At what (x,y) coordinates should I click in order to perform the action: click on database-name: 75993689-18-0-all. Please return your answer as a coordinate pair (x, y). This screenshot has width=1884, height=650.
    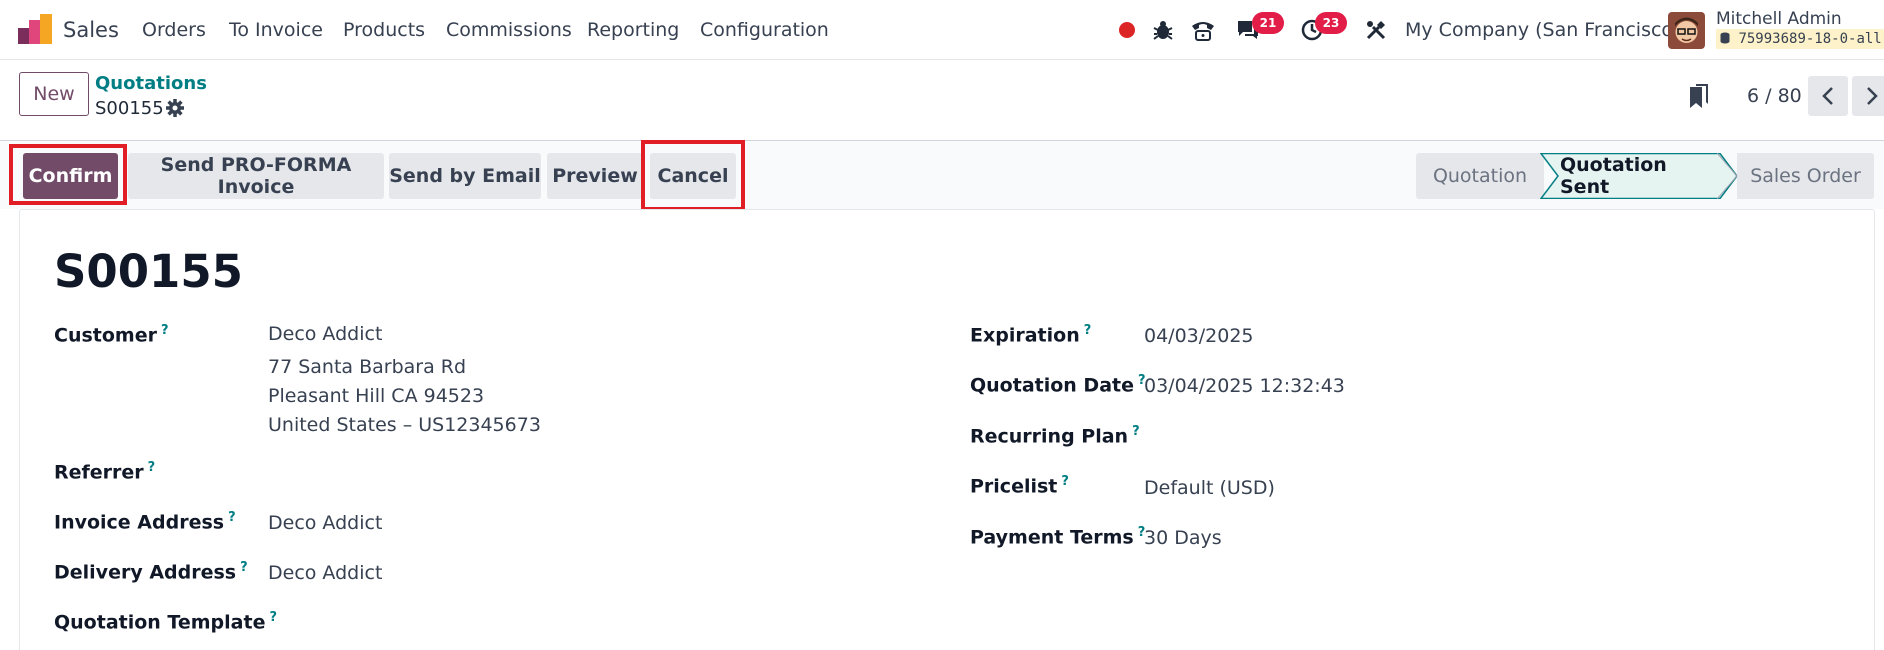
    Looking at the image, I should click on (1800, 39).